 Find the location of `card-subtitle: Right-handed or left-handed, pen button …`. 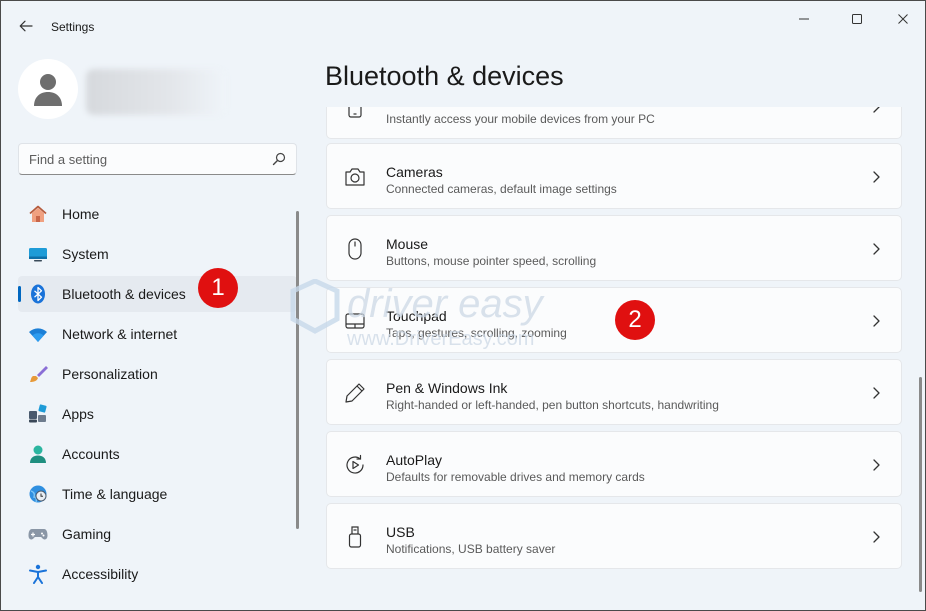

card-subtitle: Right-handed or left-handed, pen button … is located at coordinates (552, 405).